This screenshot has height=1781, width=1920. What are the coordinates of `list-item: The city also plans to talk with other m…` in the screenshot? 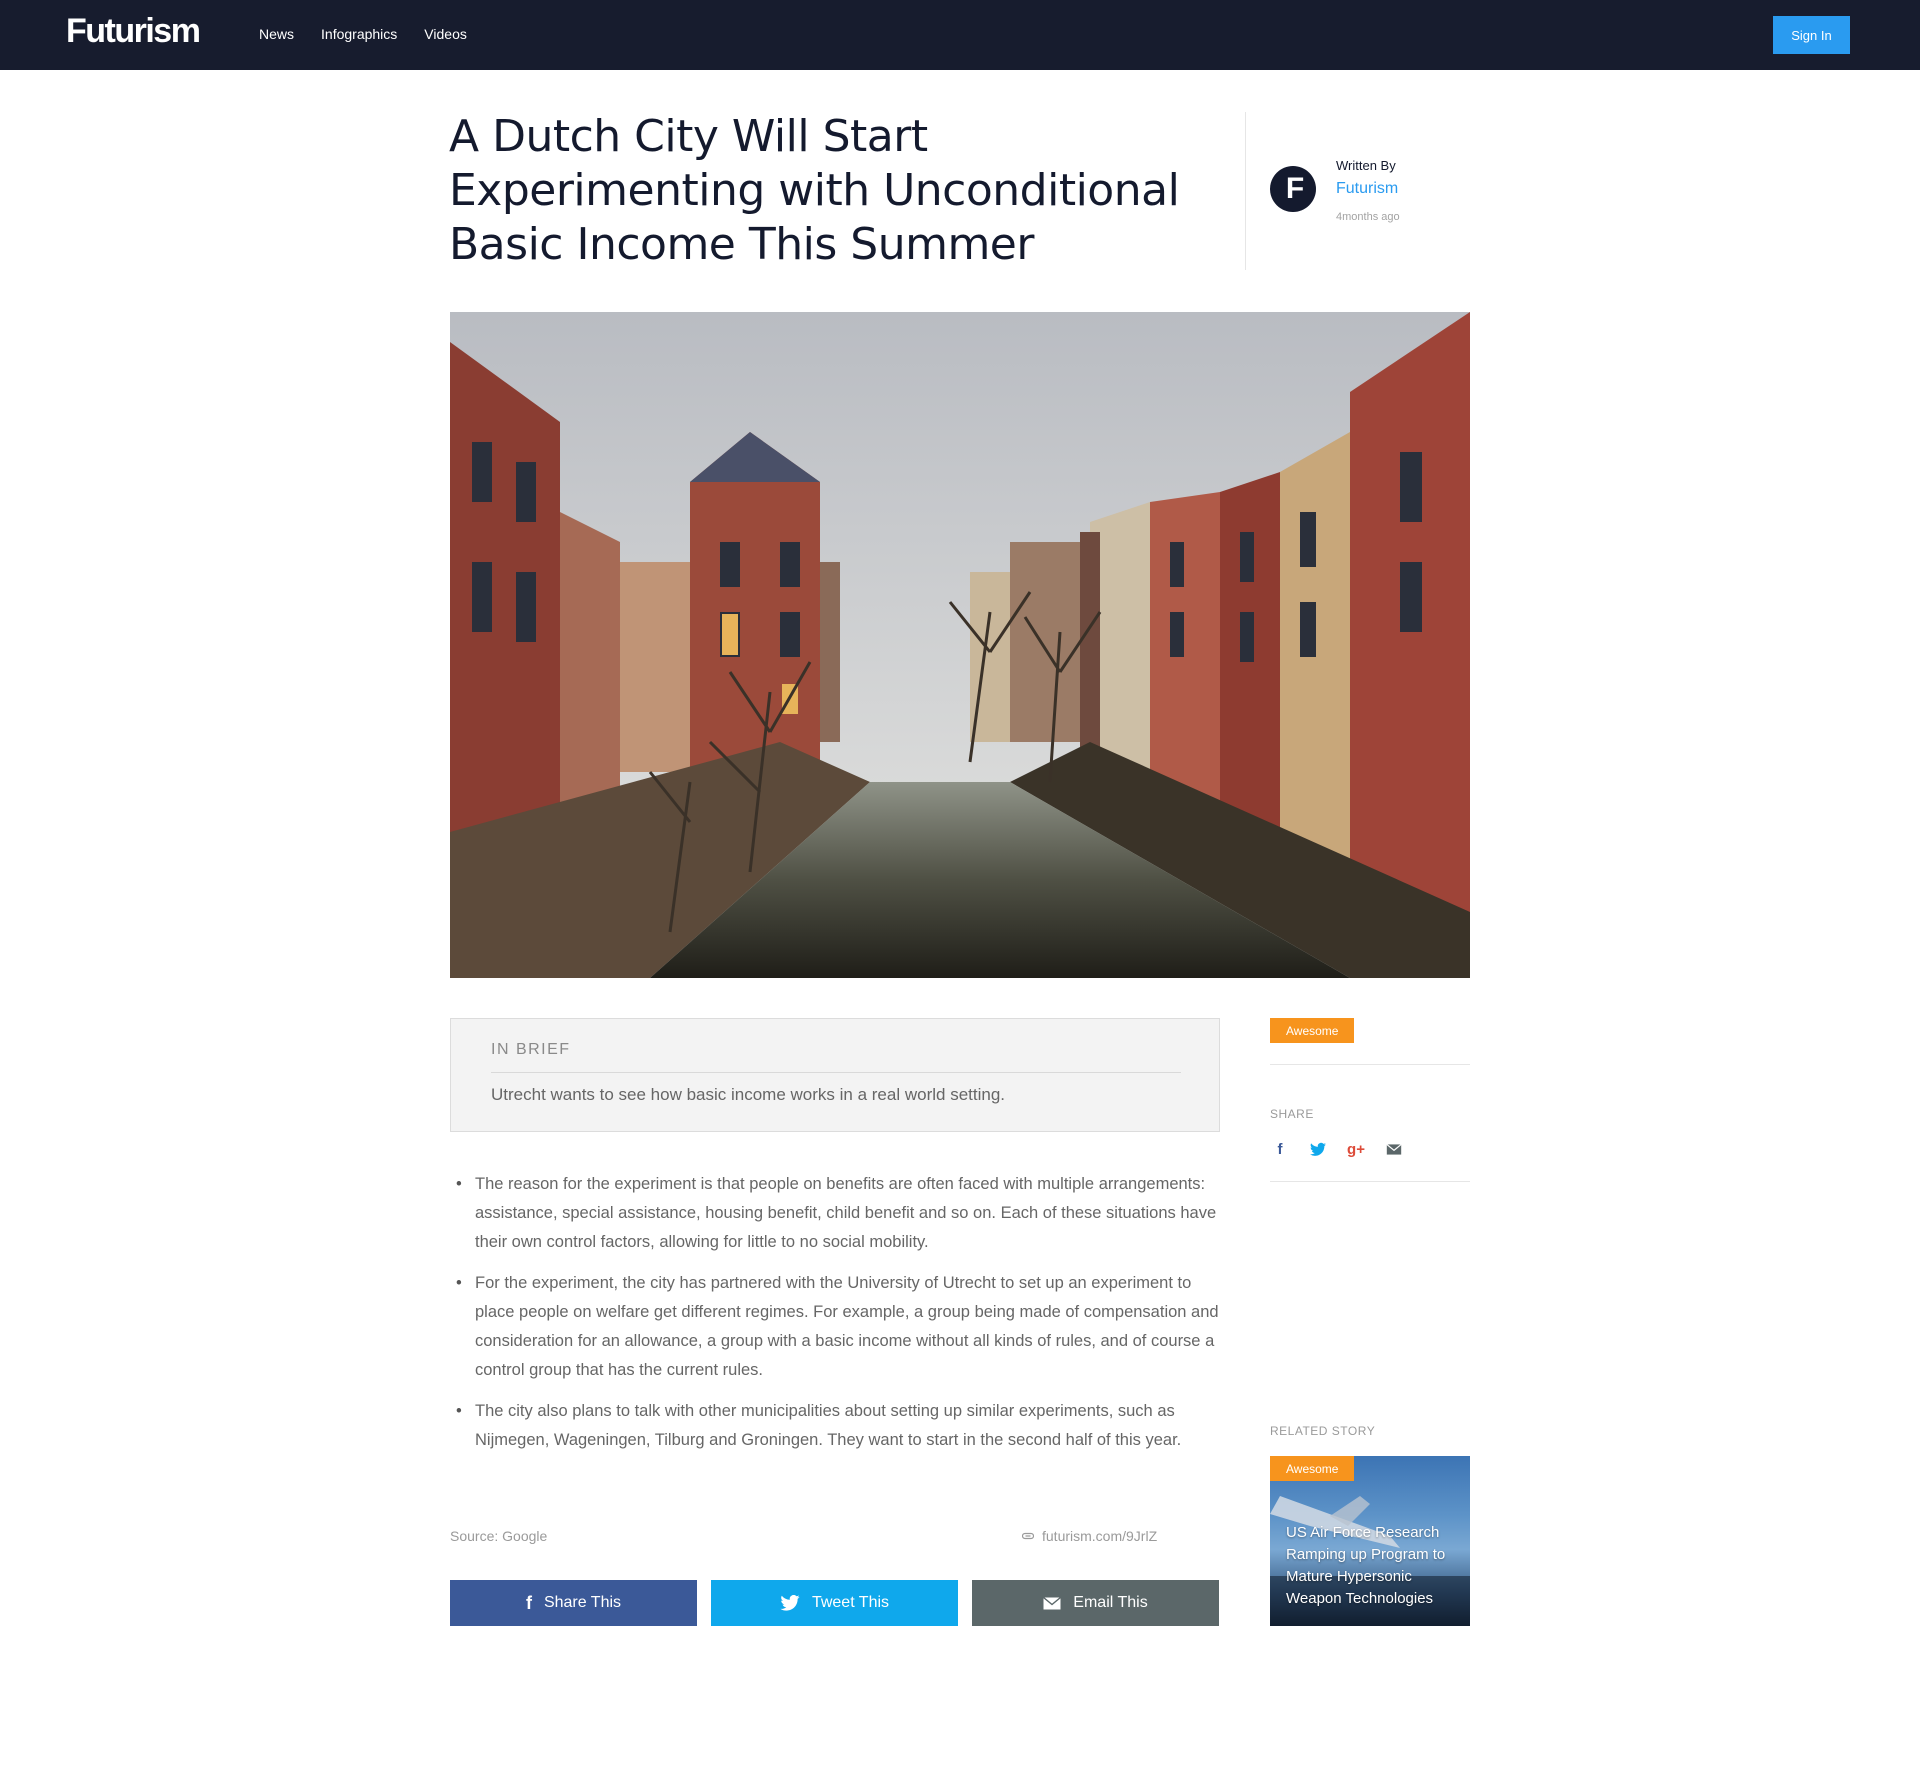 It's located at (835, 1426).